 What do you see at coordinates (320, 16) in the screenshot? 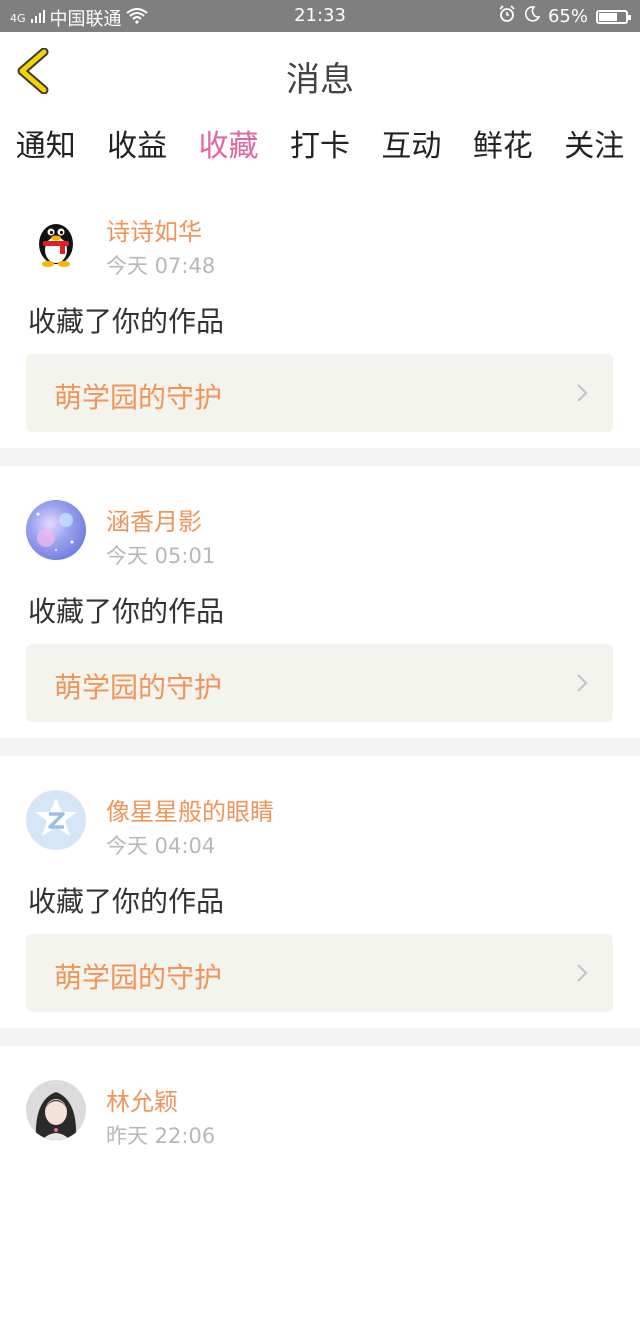
I see `status-bar: 4G 中国联通 21:33 65%` at bounding box center [320, 16].